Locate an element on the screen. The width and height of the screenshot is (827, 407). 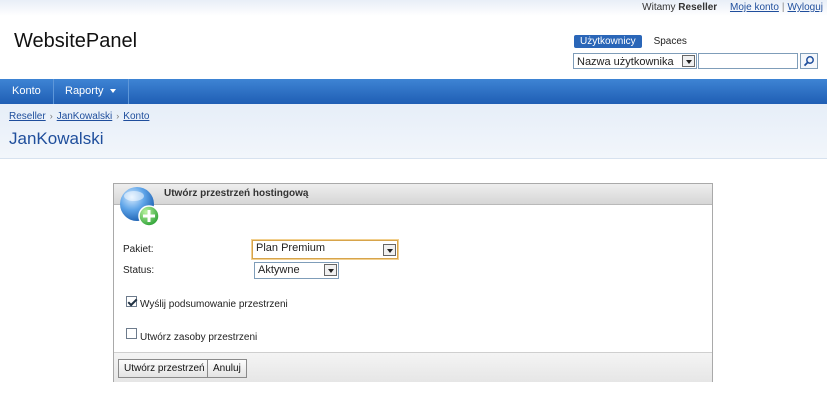
breadcrumb-user: JanKowalski is located at coordinates (85, 116).